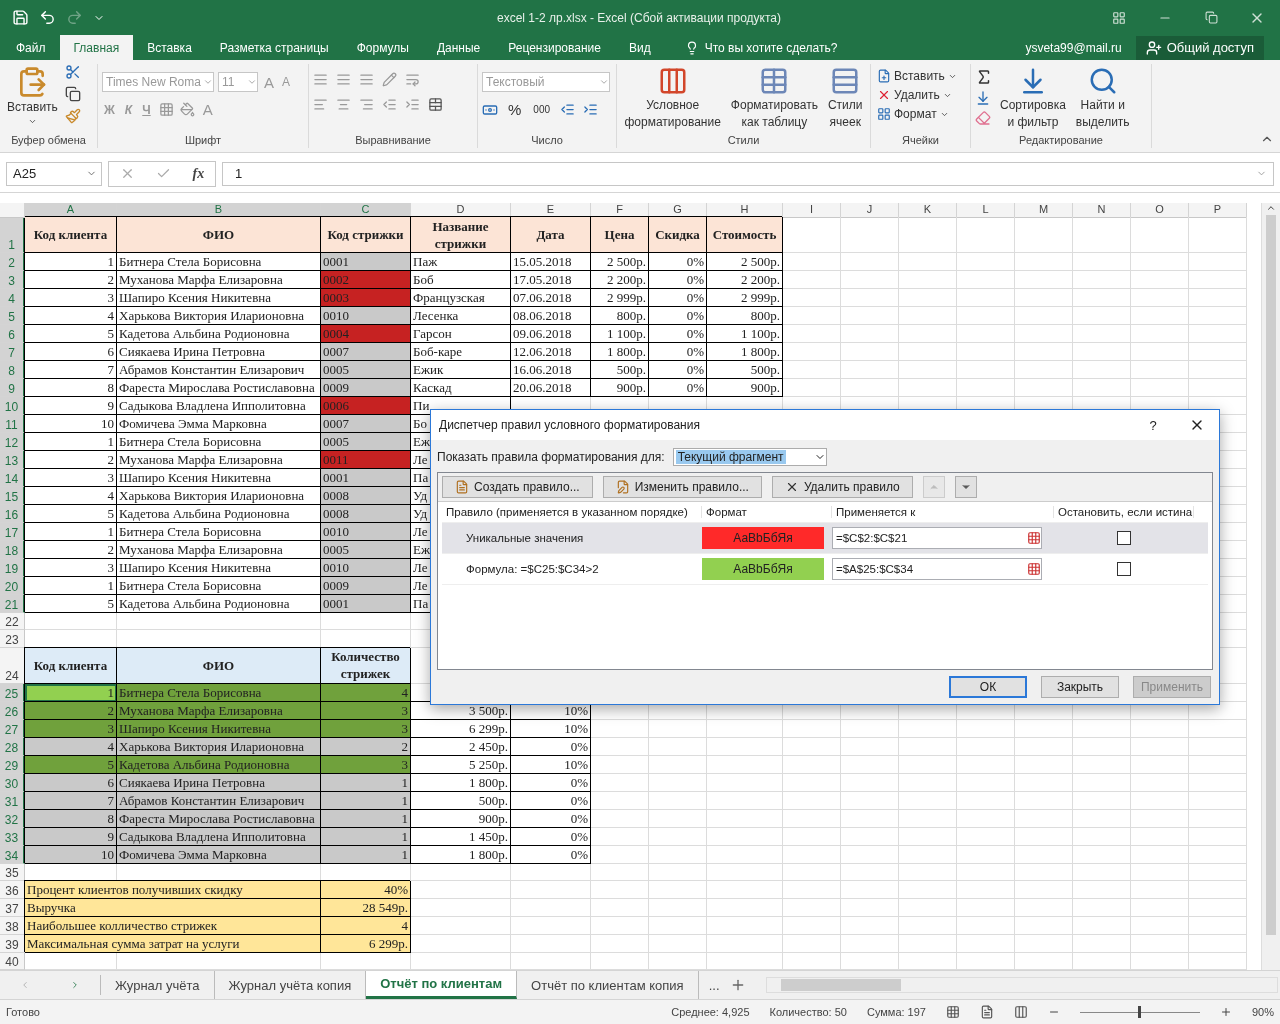  I want to click on table-cell: 0008, so click(366, 496).